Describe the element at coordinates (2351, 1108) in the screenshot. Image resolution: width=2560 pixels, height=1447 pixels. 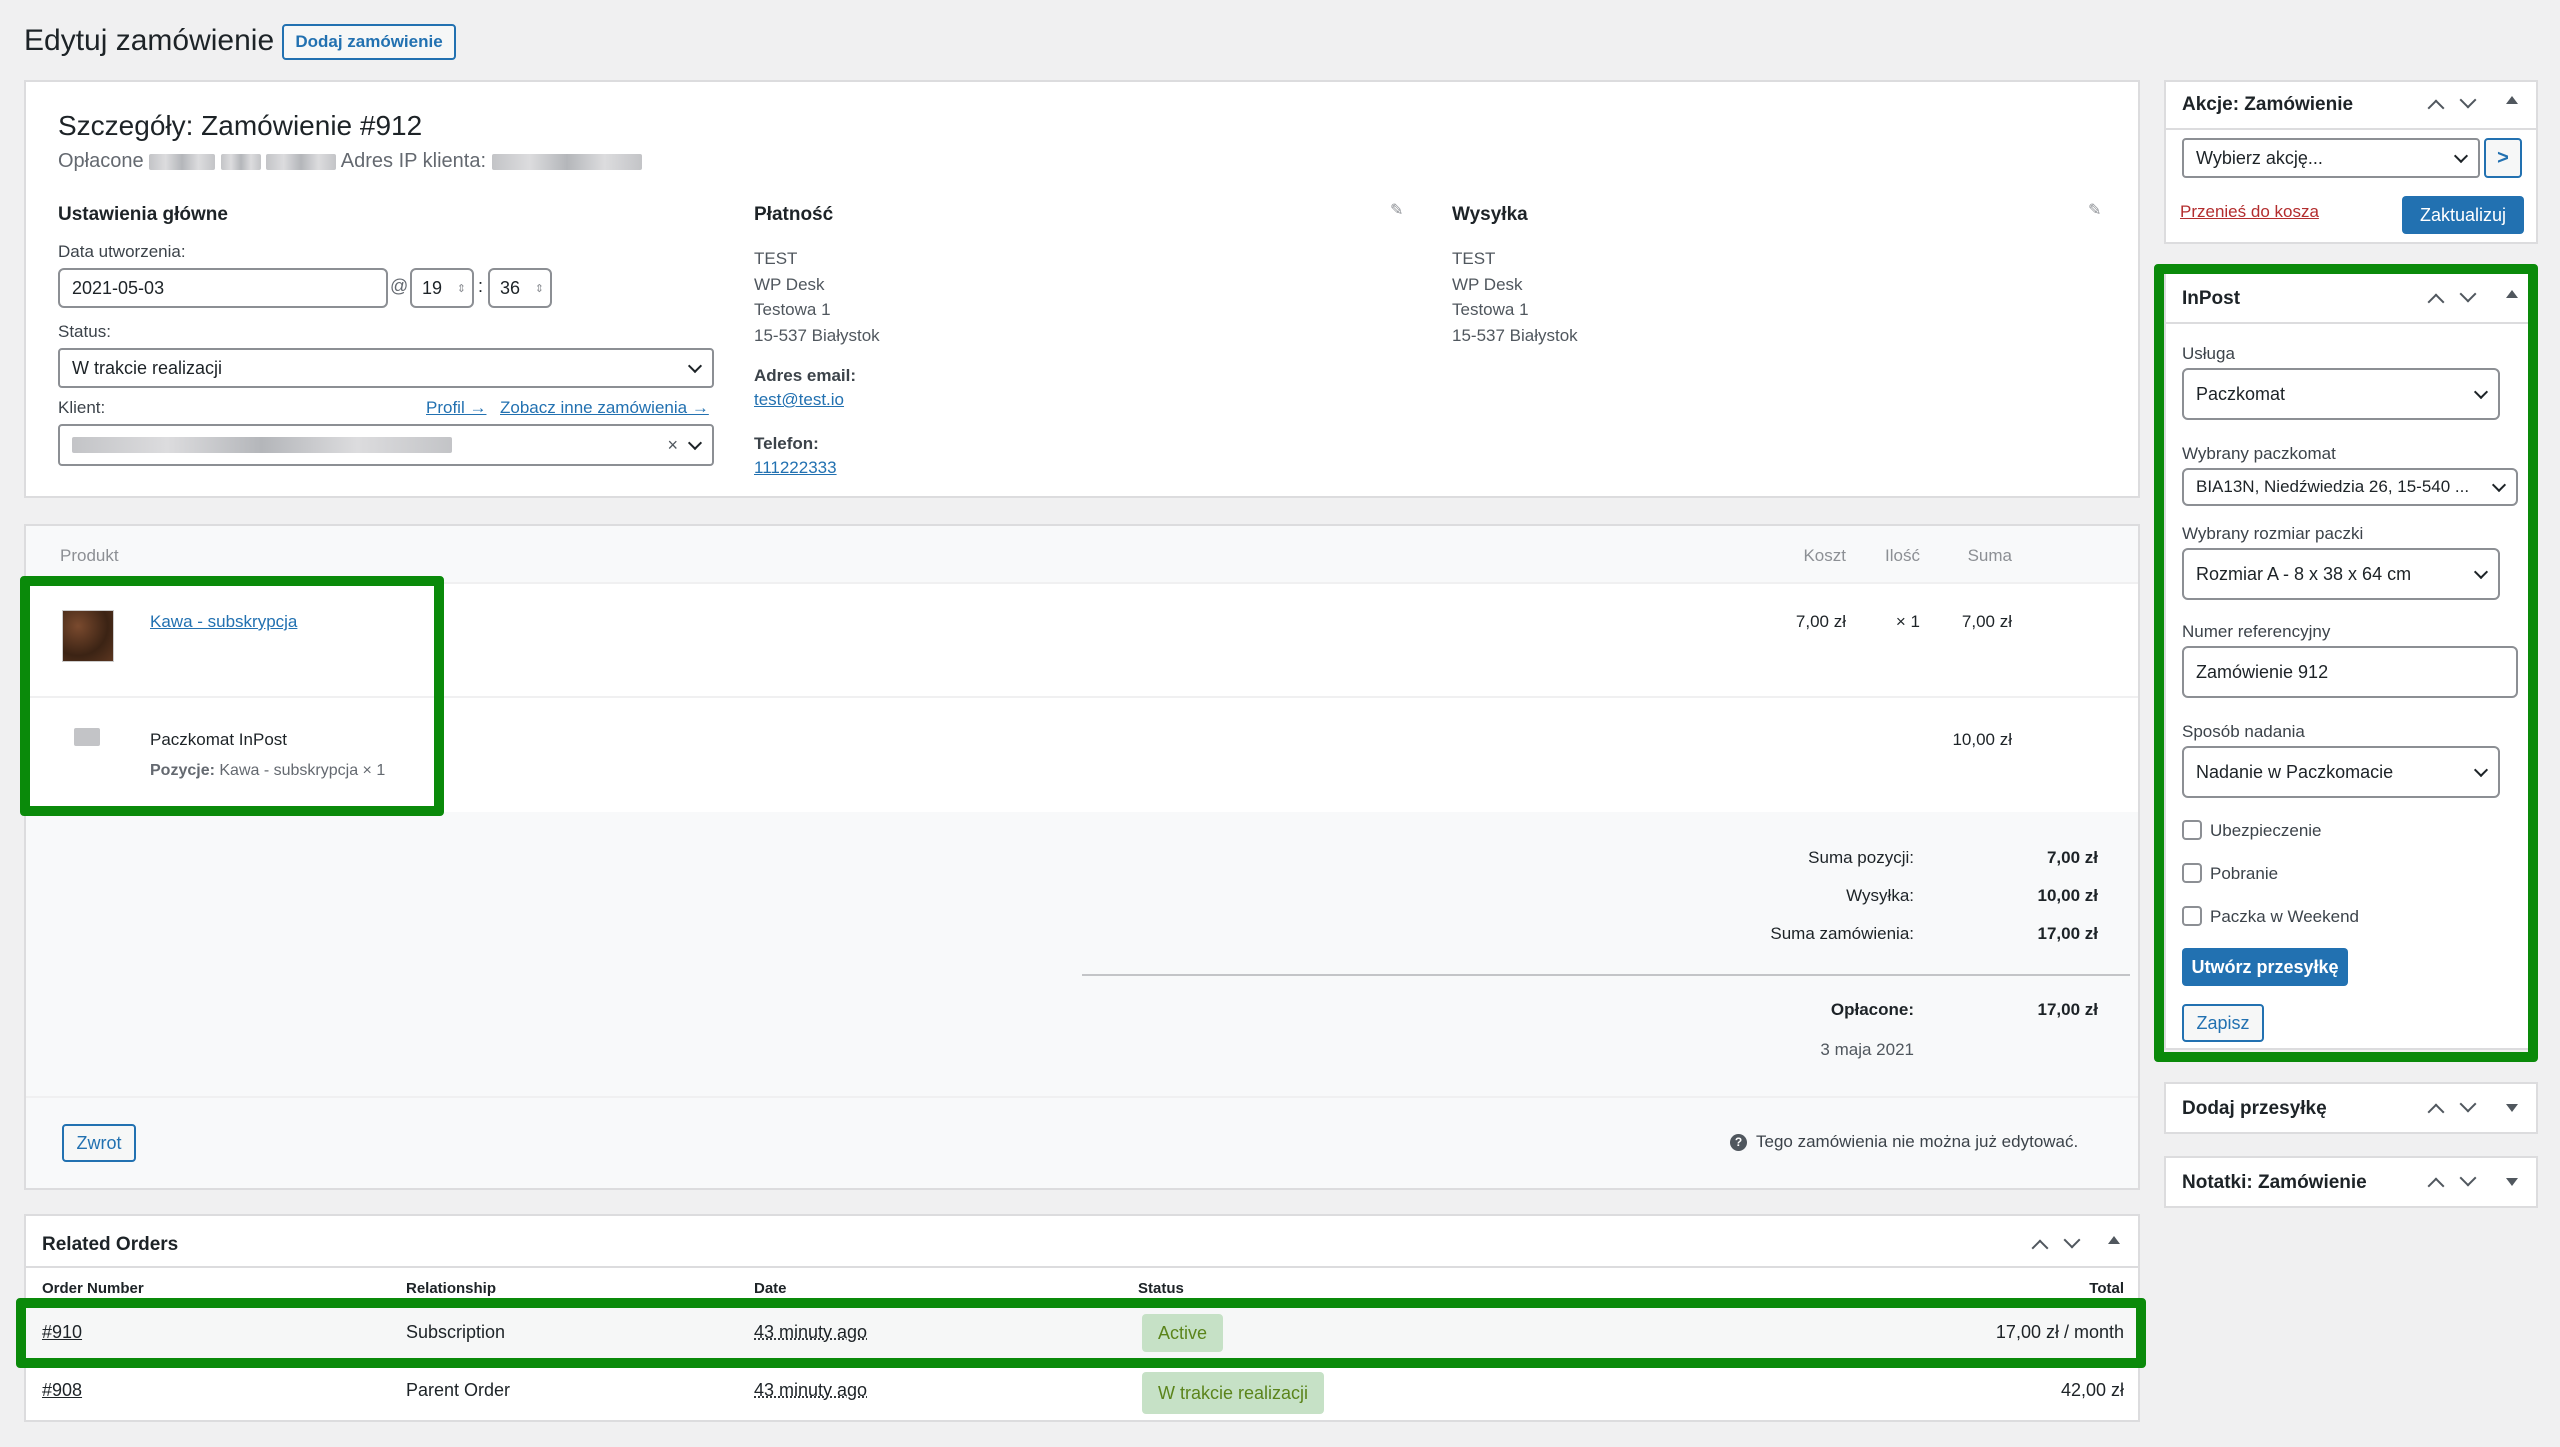
I see `add-shipment-panel: Dodaj przesyłkę` at that location.